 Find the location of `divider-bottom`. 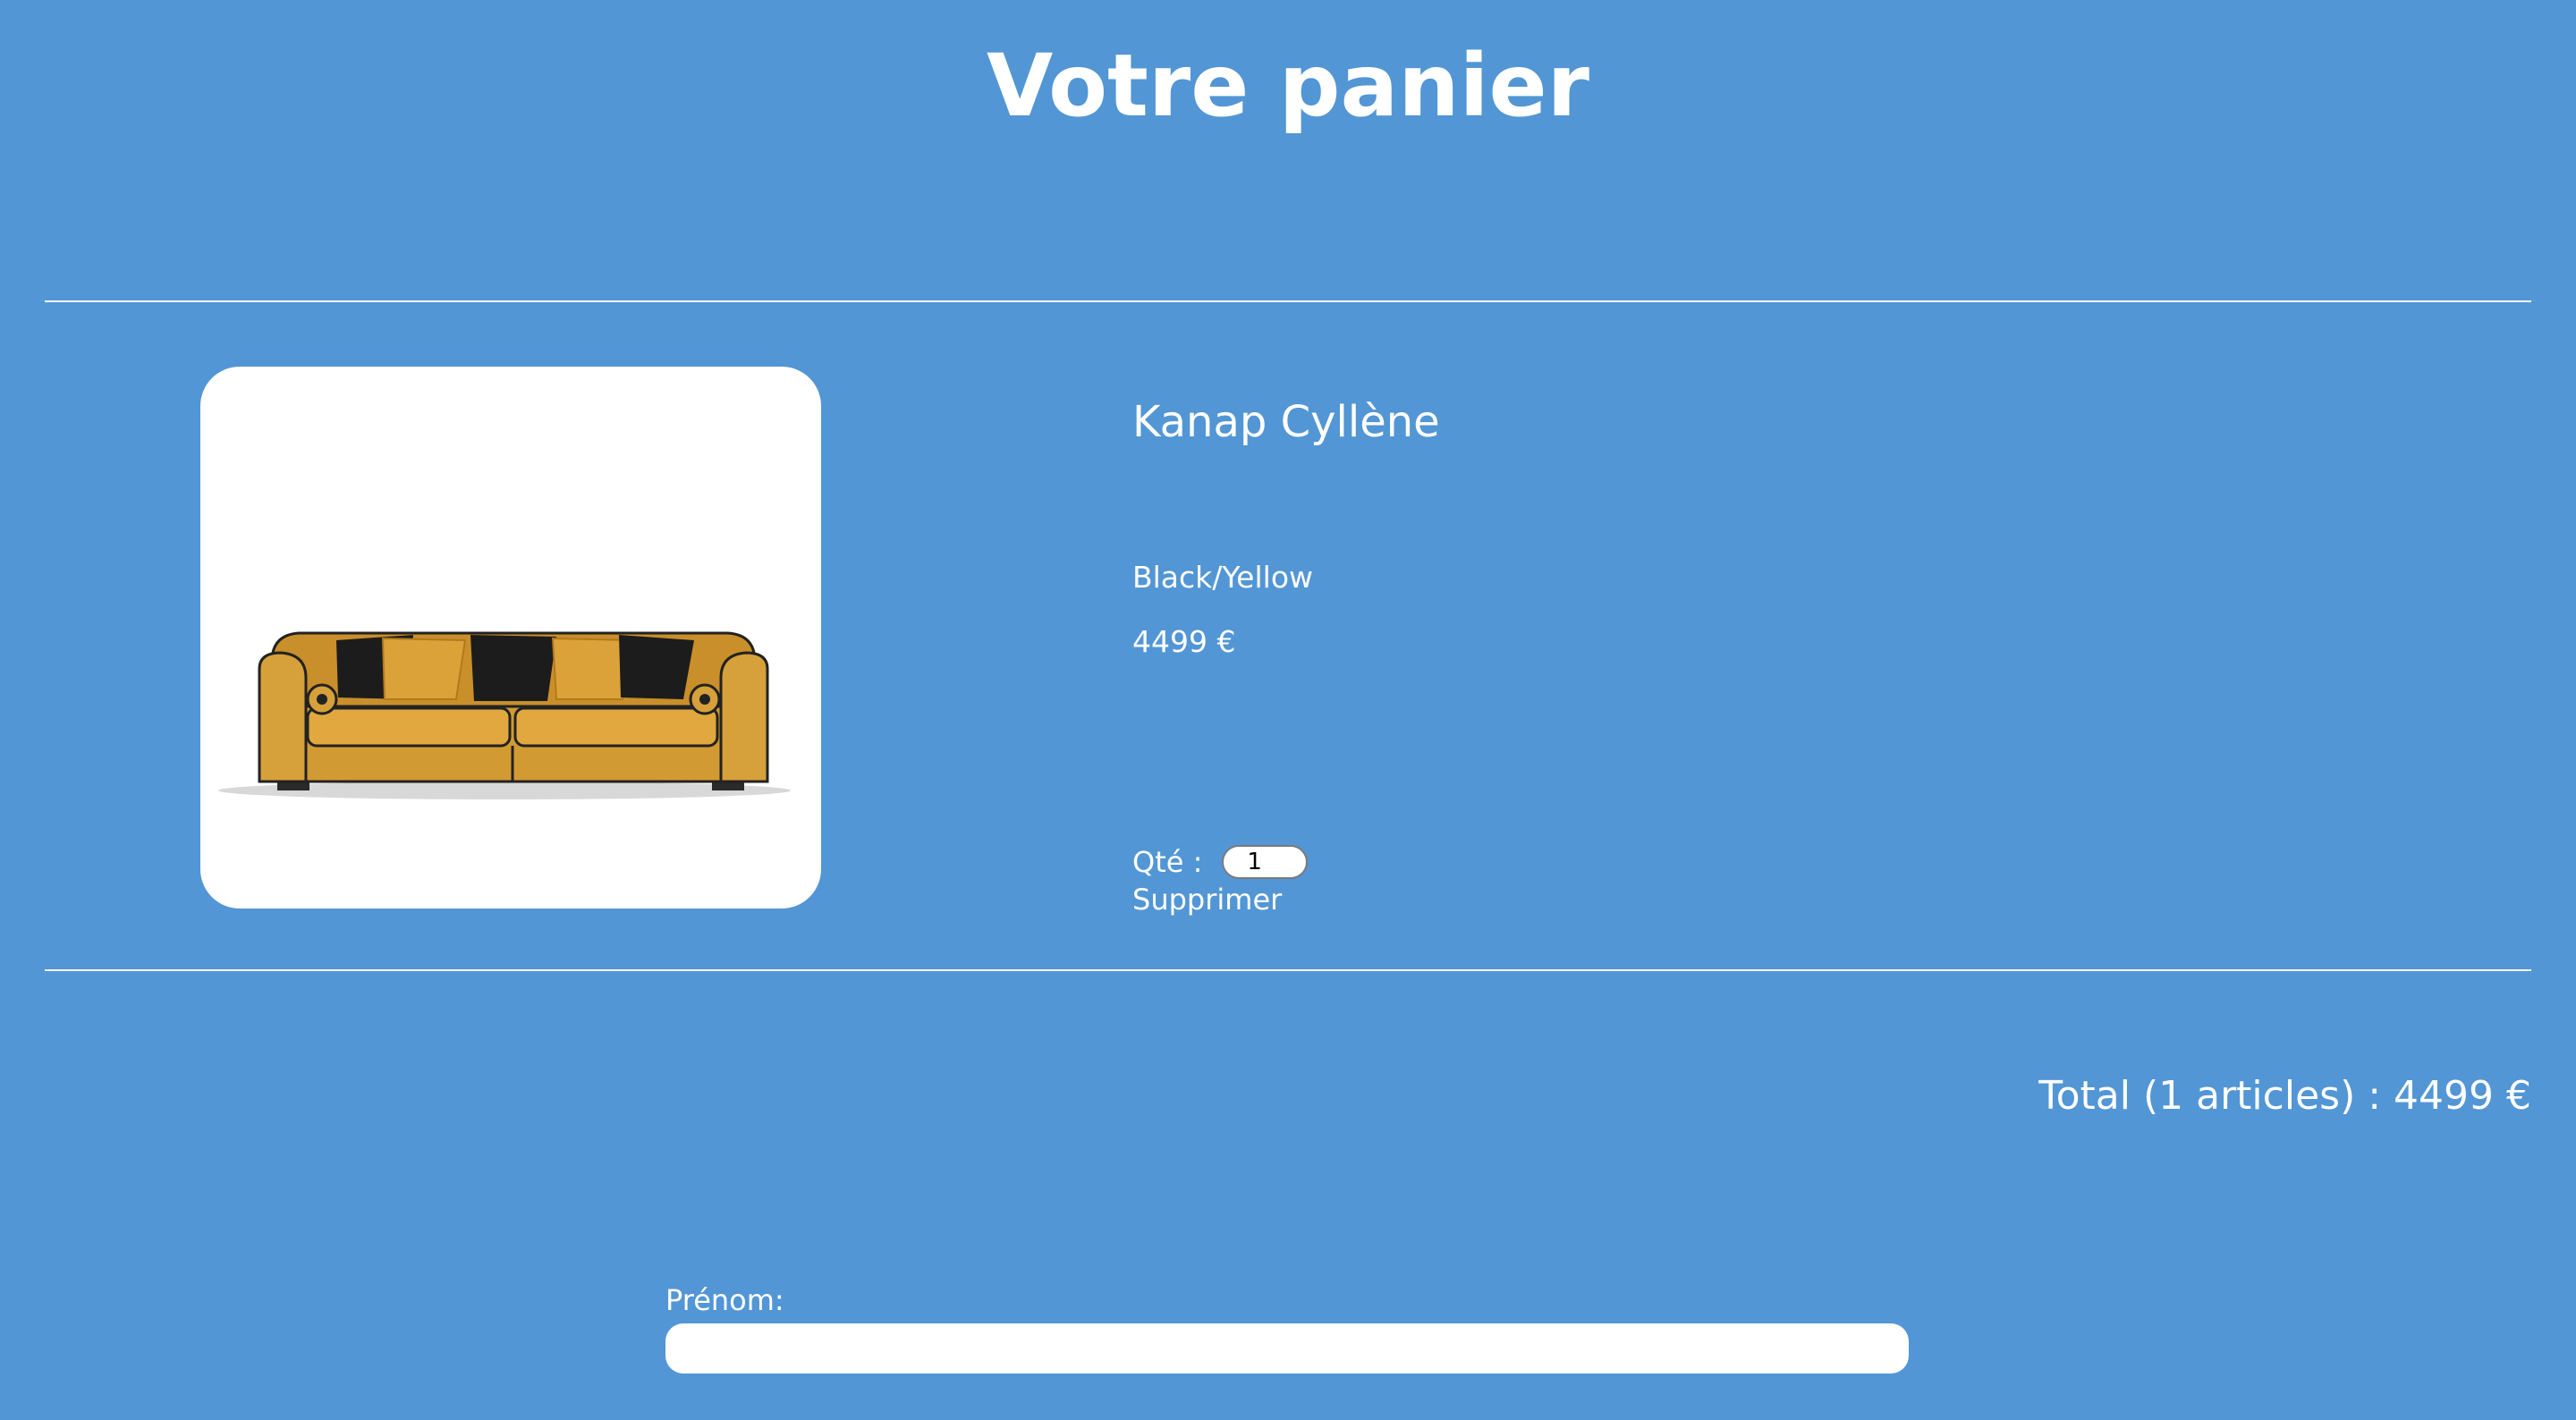

divider-bottom is located at coordinates (1288, 970).